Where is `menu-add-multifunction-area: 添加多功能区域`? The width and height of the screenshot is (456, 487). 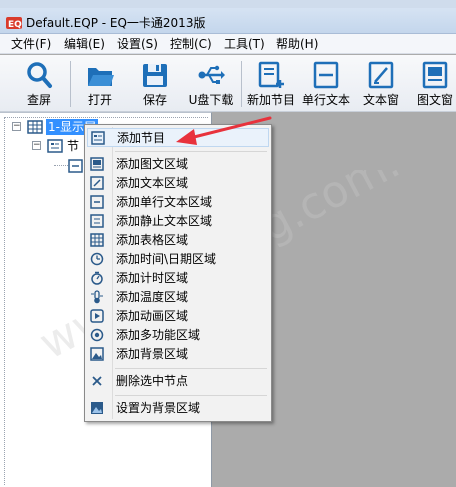
menu-add-multifunction-area: 添加多功能区域 is located at coordinates (178, 335).